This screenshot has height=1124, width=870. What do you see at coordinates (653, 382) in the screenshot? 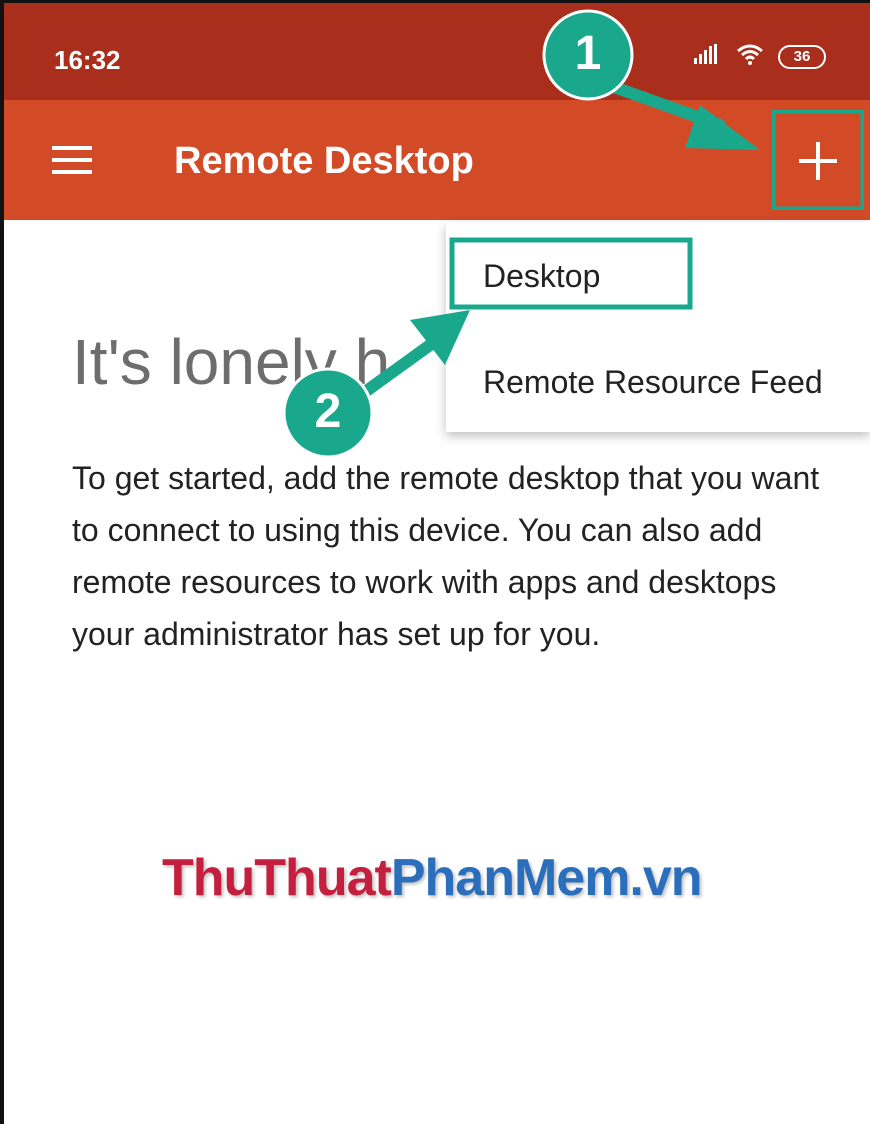
I see `menu-item-remote-resource-feed: Remote Resource Feed` at bounding box center [653, 382].